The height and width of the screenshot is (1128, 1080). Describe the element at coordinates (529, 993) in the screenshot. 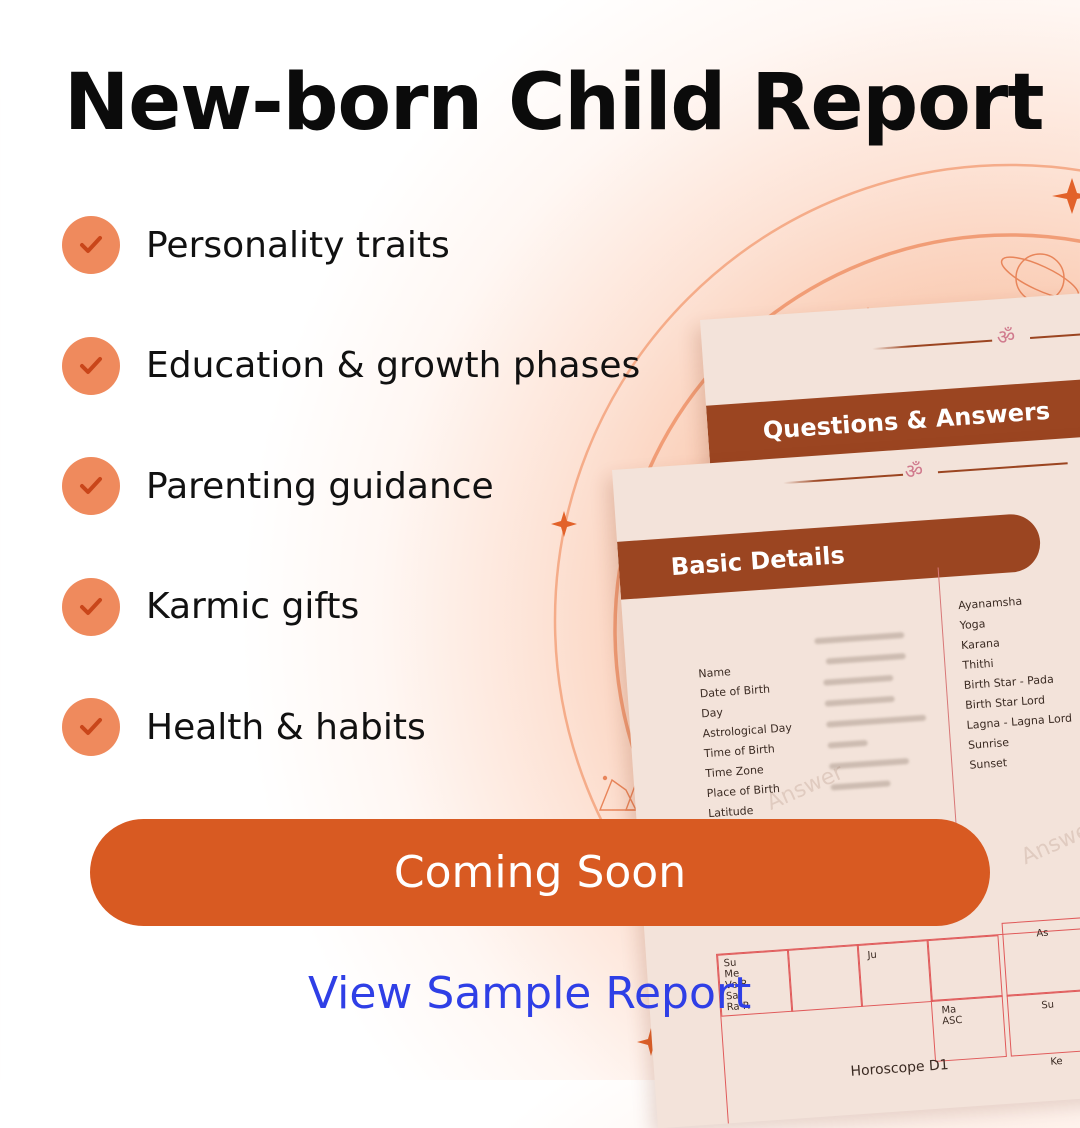

I see `view-sample-report-link: View Sample Report` at that location.